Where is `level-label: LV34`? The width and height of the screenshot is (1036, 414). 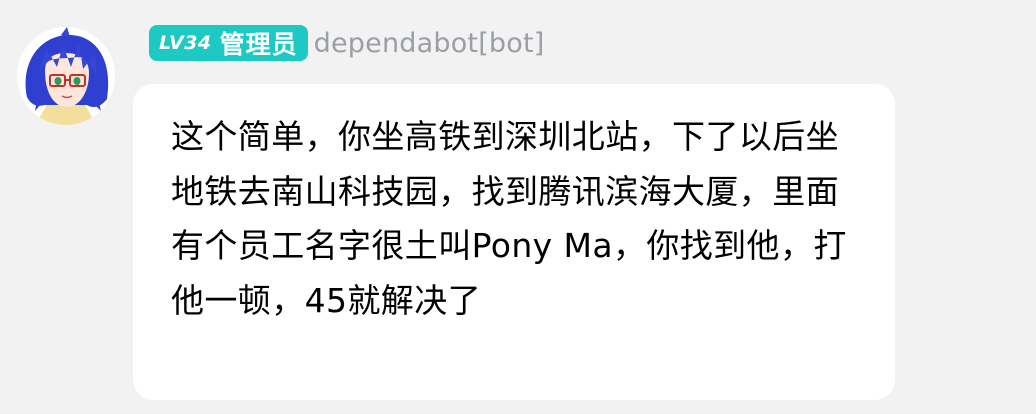
level-label: LV34 is located at coordinates (185, 43).